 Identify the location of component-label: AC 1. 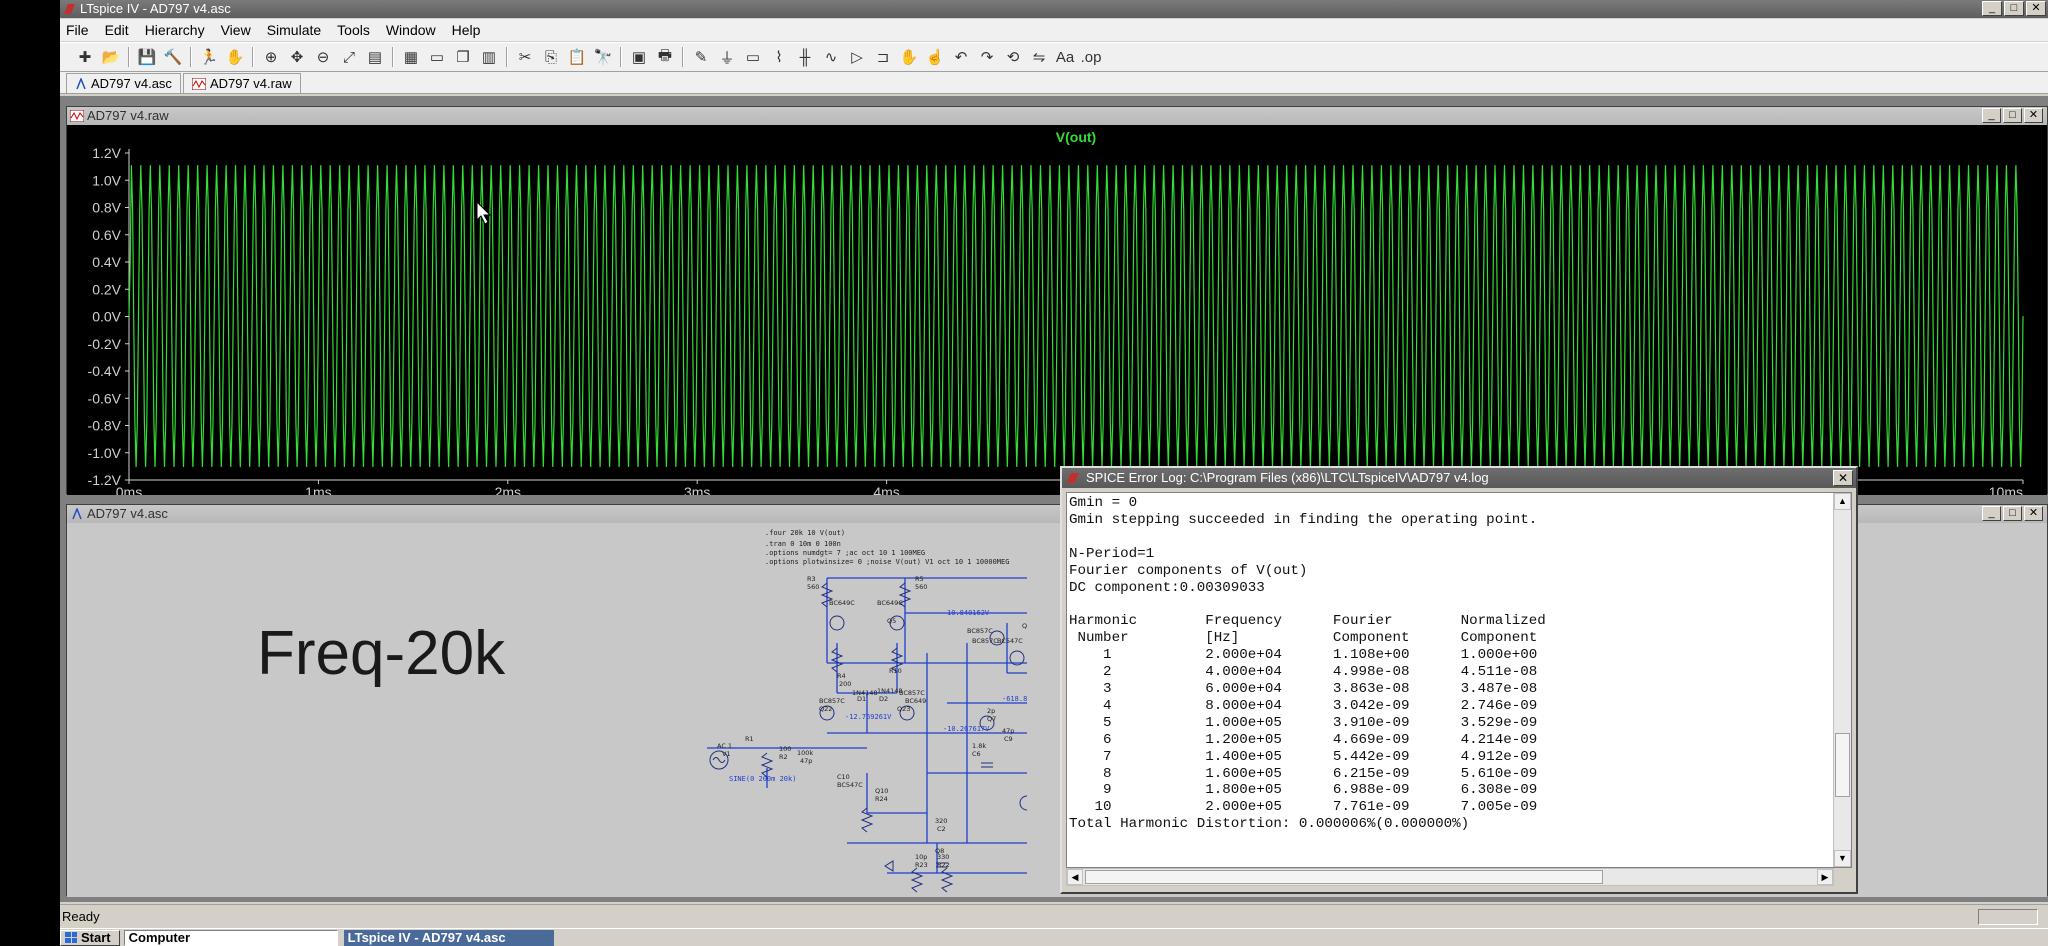
(724, 746).